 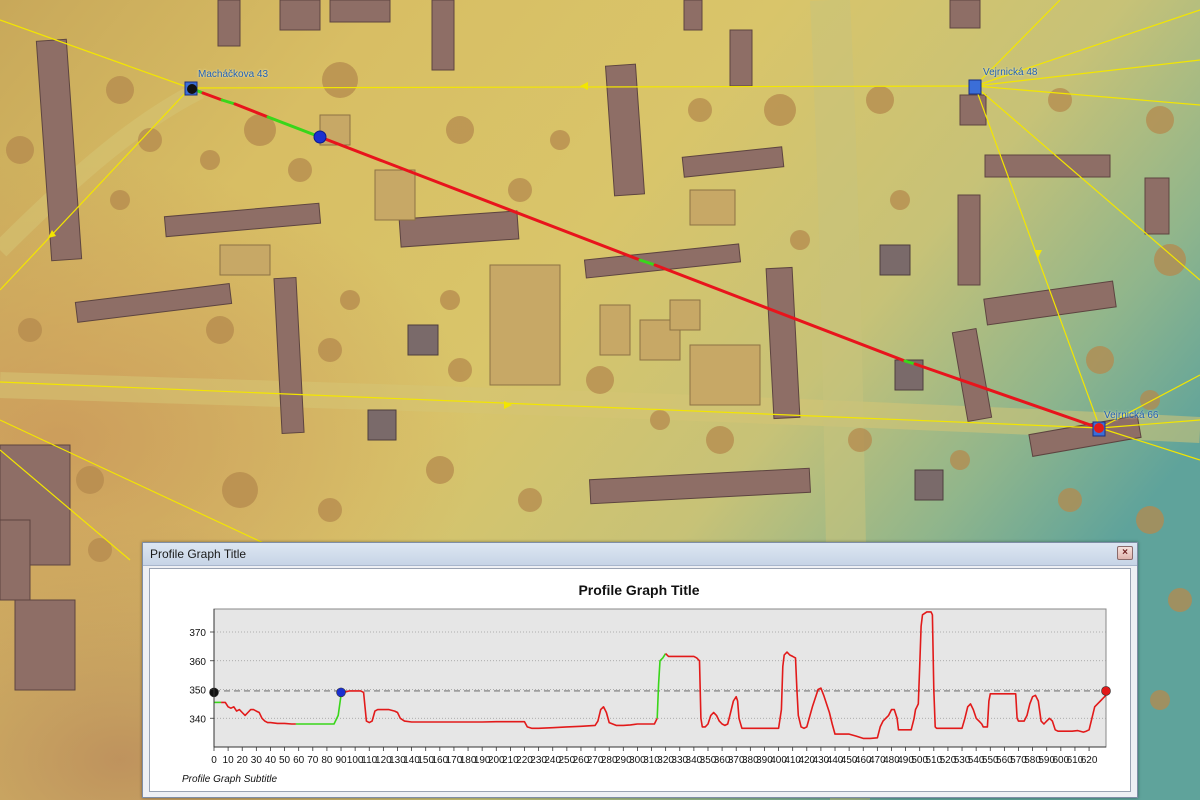 What do you see at coordinates (197, 719) in the screenshot?
I see `y-tick-label: 340` at bounding box center [197, 719].